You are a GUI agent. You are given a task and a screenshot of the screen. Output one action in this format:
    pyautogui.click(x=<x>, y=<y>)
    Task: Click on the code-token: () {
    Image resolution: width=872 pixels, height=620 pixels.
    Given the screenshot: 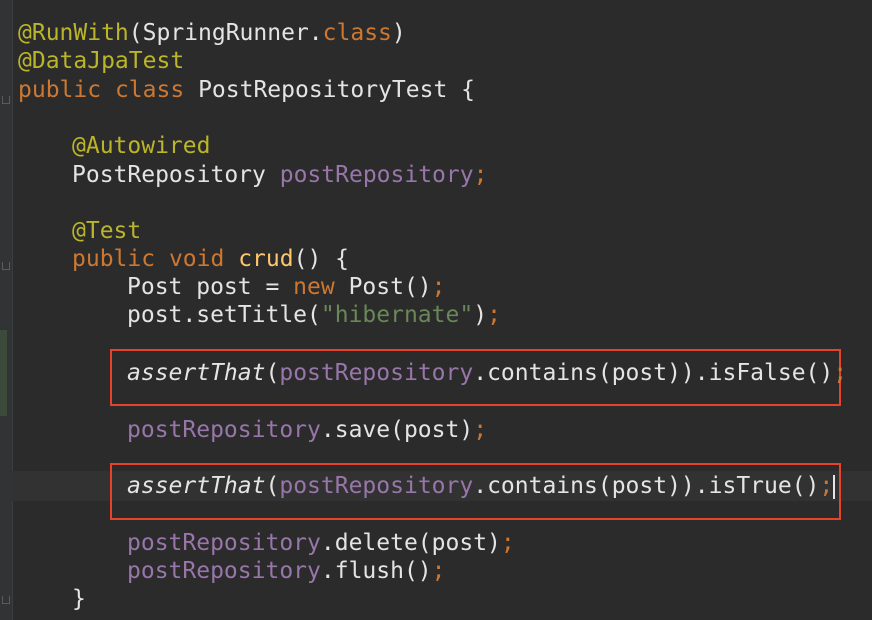 What is the action you would take?
    pyautogui.click(x=321, y=259)
    